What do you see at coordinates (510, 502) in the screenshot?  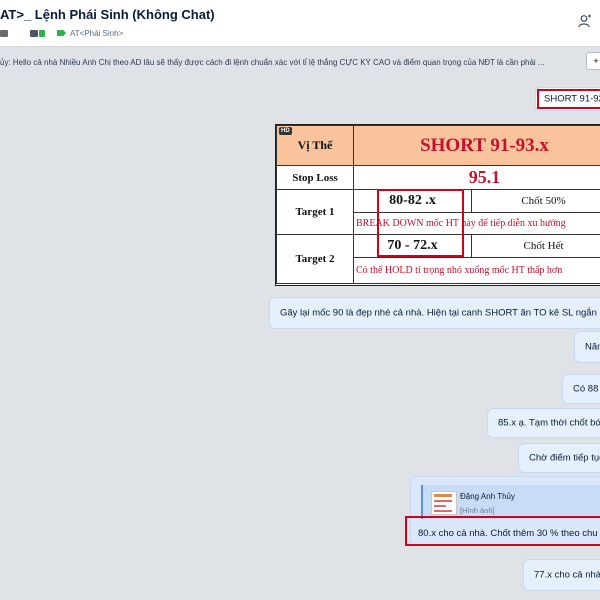 I see `quoted-message: Đặng Anh Thủy [Hình ảnh]` at bounding box center [510, 502].